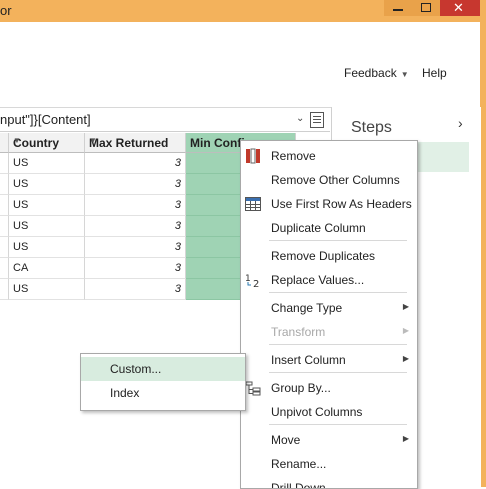  What do you see at coordinates (329, 440) in the screenshot?
I see `menu-item-move: Move ▶` at bounding box center [329, 440].